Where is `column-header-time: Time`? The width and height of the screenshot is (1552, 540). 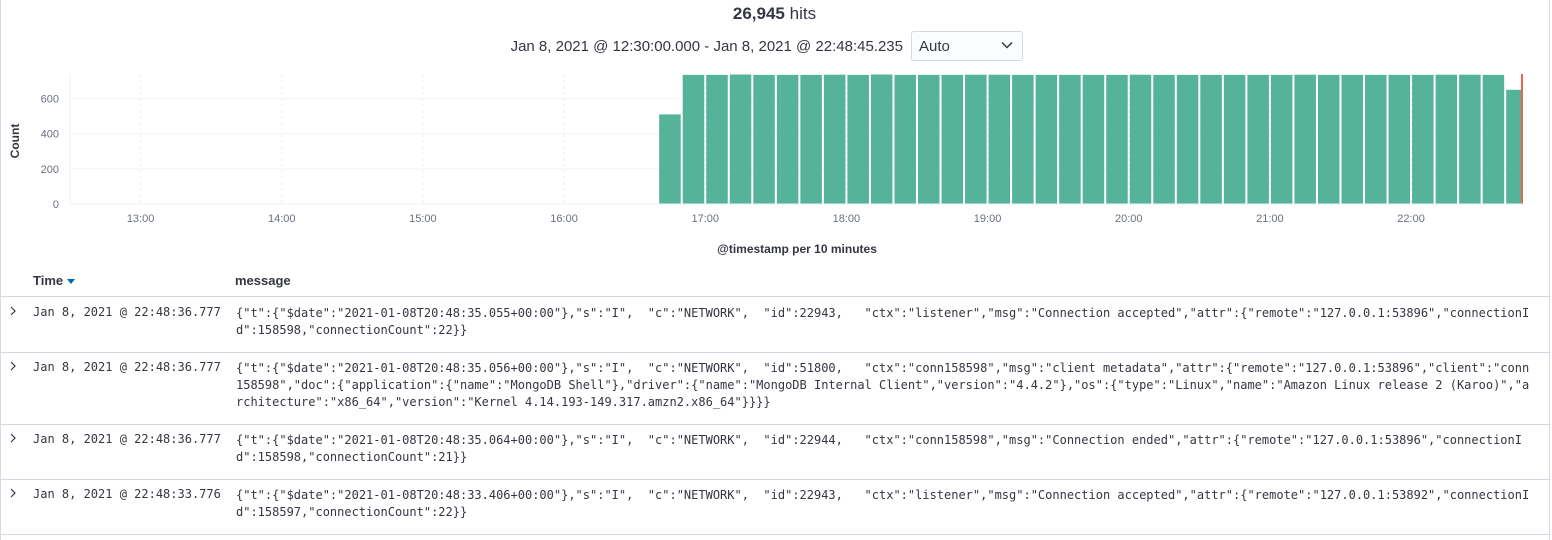
column-header-time: Time is located at coordinates (54, 280).